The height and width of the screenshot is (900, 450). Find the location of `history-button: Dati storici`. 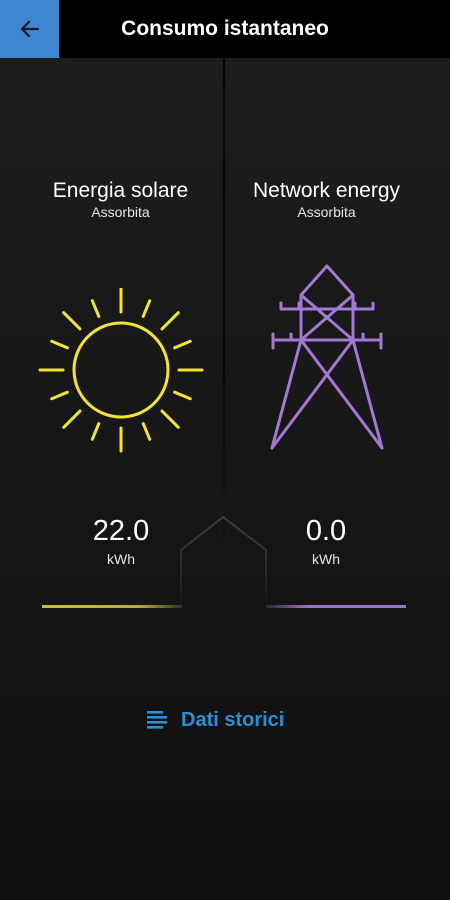

history-button: Dati storici is located at coordinates (214, 720).